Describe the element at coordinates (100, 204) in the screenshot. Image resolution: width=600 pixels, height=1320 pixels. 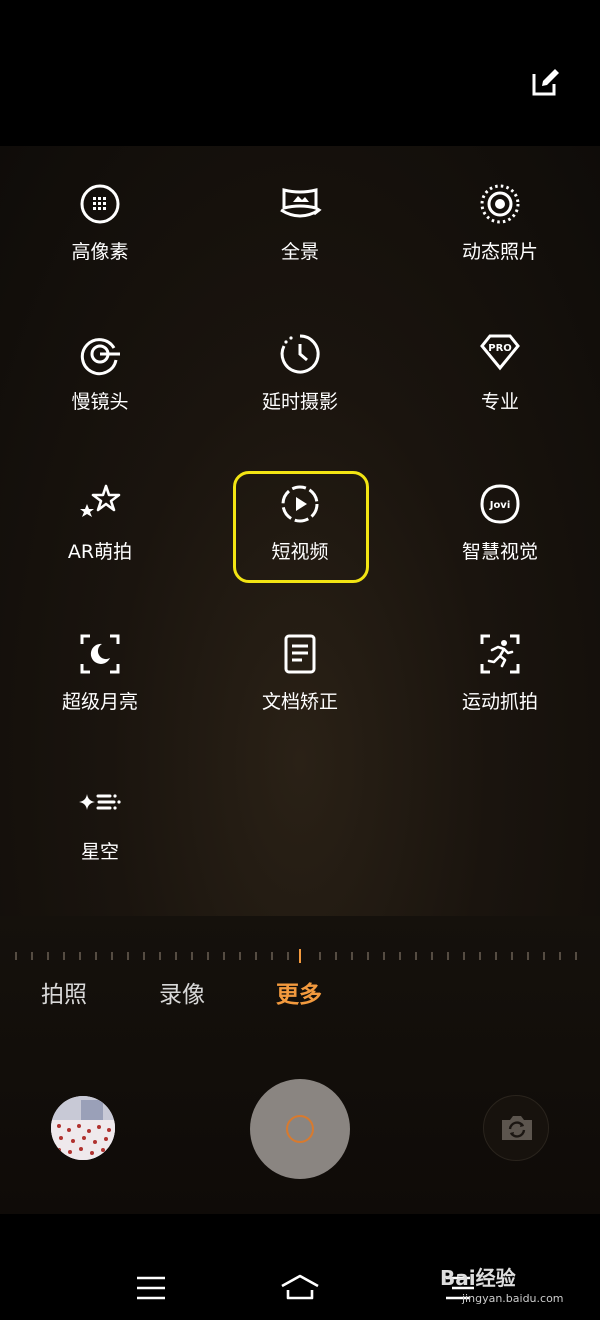
I see `high-pixel-icon` at that location.